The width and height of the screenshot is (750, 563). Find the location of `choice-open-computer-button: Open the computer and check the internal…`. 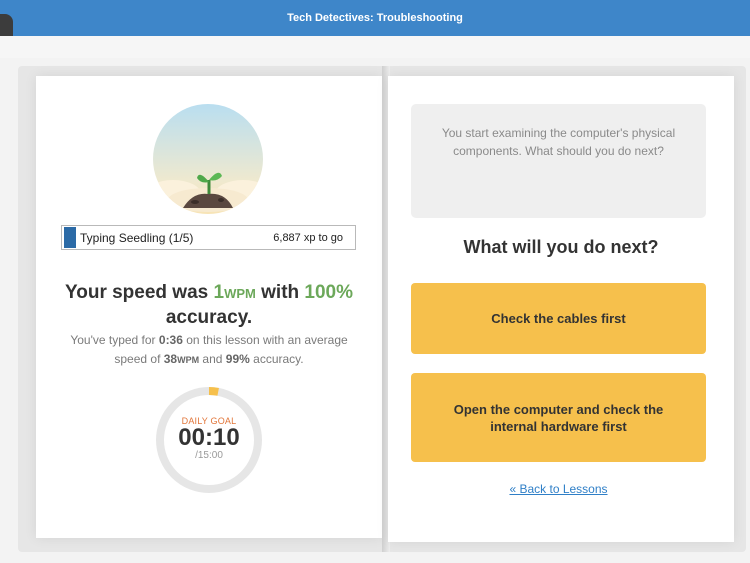

choice-open-computer-button: Open the computer and check the internal… is located at coordinates (558, 417).